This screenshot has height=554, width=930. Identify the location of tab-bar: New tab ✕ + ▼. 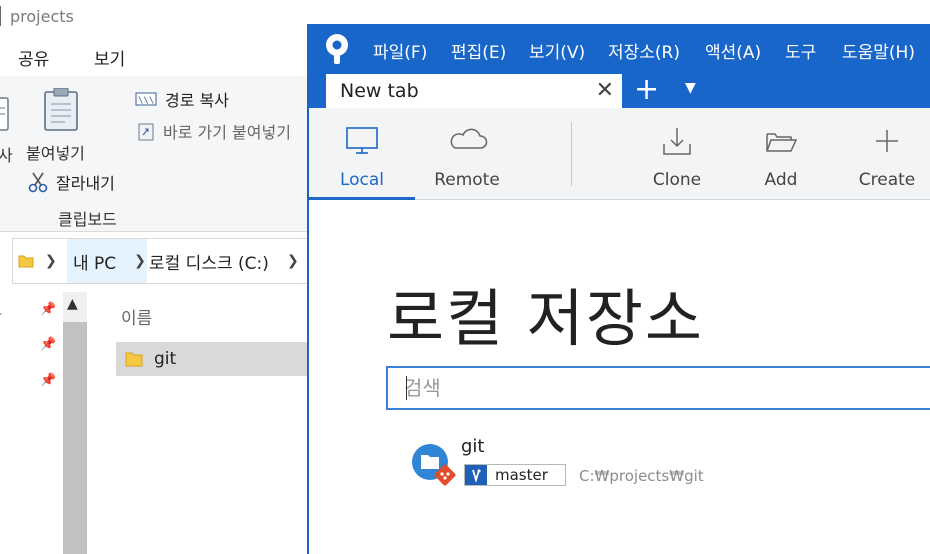
(619, 90).